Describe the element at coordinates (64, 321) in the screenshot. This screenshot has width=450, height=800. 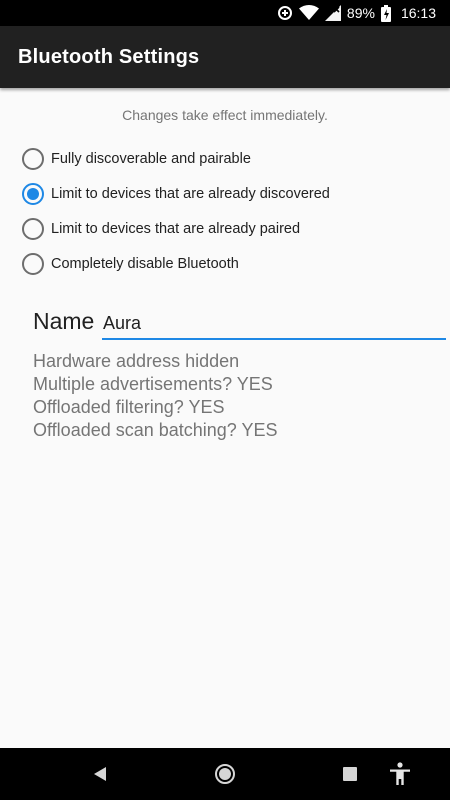
I see `name-label: Name` at that location.